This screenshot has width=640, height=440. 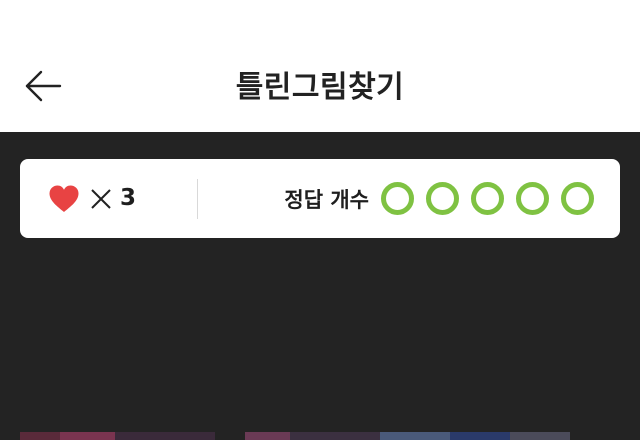 I want to click on game-image-edge, so click(x=320, y=436).